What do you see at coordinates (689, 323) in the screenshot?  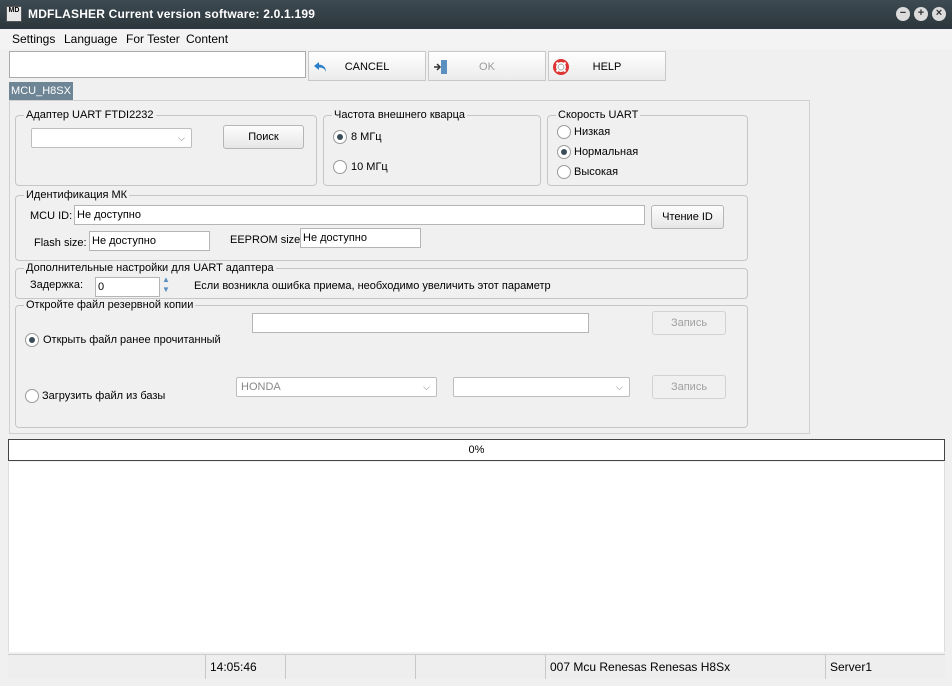 I see `write-button: Запись` at bounding box center [689, 323].